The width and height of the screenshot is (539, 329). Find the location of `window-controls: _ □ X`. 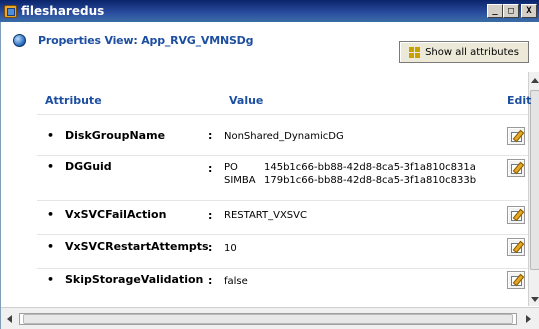

window-controls: _ □ X is located at coordinates (512, 11).